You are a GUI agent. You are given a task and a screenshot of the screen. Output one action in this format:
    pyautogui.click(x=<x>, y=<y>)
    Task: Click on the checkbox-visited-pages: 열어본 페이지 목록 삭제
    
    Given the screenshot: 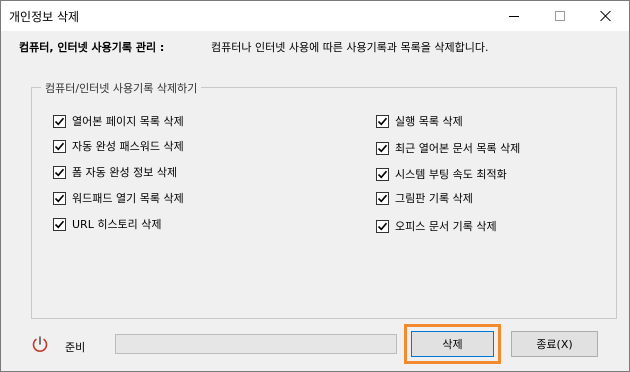 What is the action you would take?
    pyautogui.click(x=118, y=121)
    